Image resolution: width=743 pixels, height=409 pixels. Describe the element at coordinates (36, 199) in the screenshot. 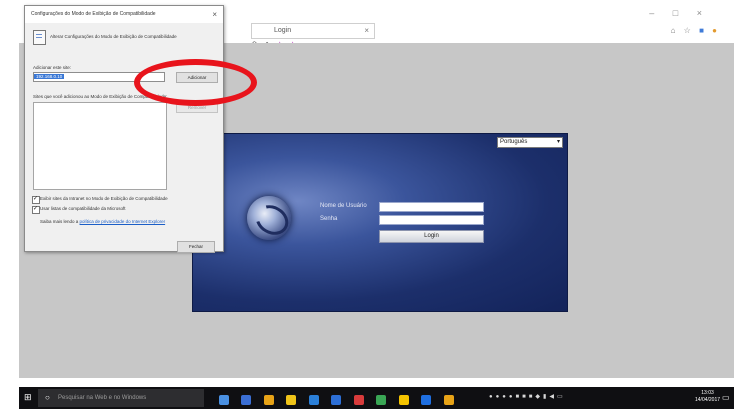

I see `intranet-compat-checkbox` at that location.